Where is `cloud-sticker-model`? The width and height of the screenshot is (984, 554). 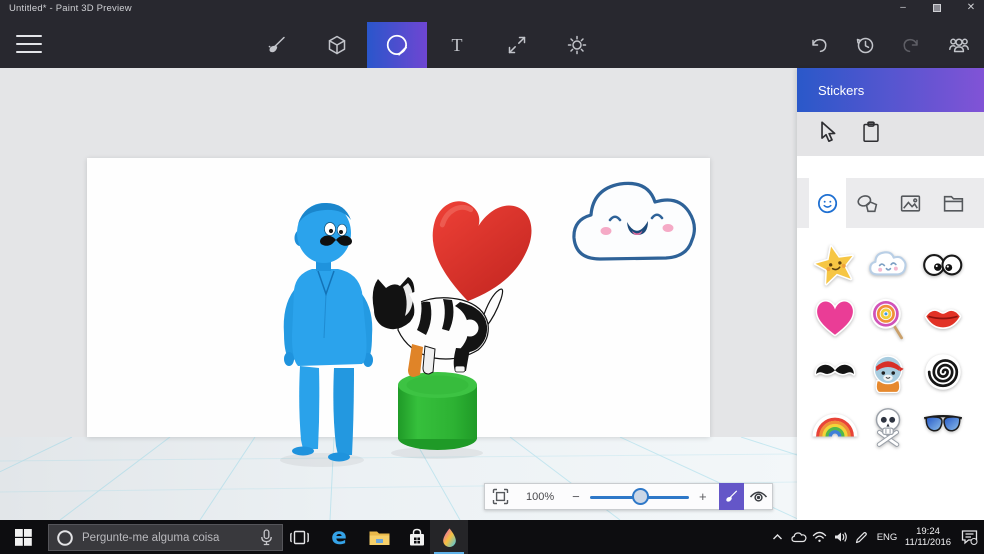 cloud-sticker-model is located at coordinates (634, 221).